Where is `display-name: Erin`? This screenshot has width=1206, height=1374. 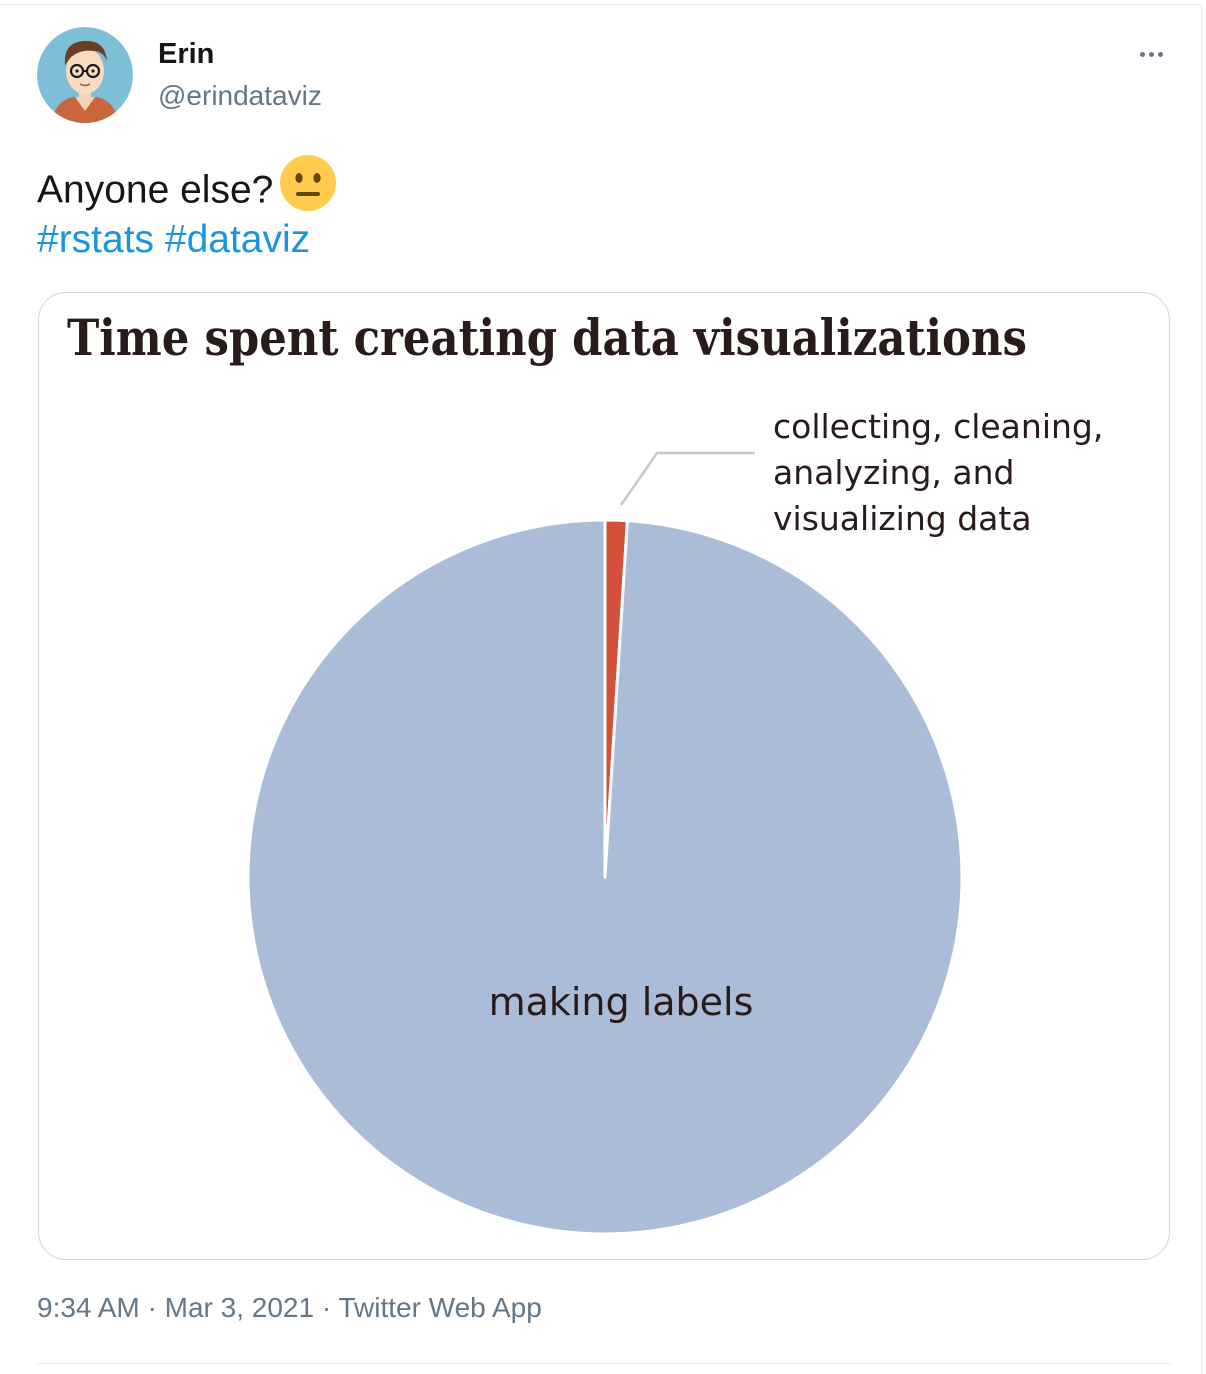 display-name: Erin is located at coordinates (186, 54).